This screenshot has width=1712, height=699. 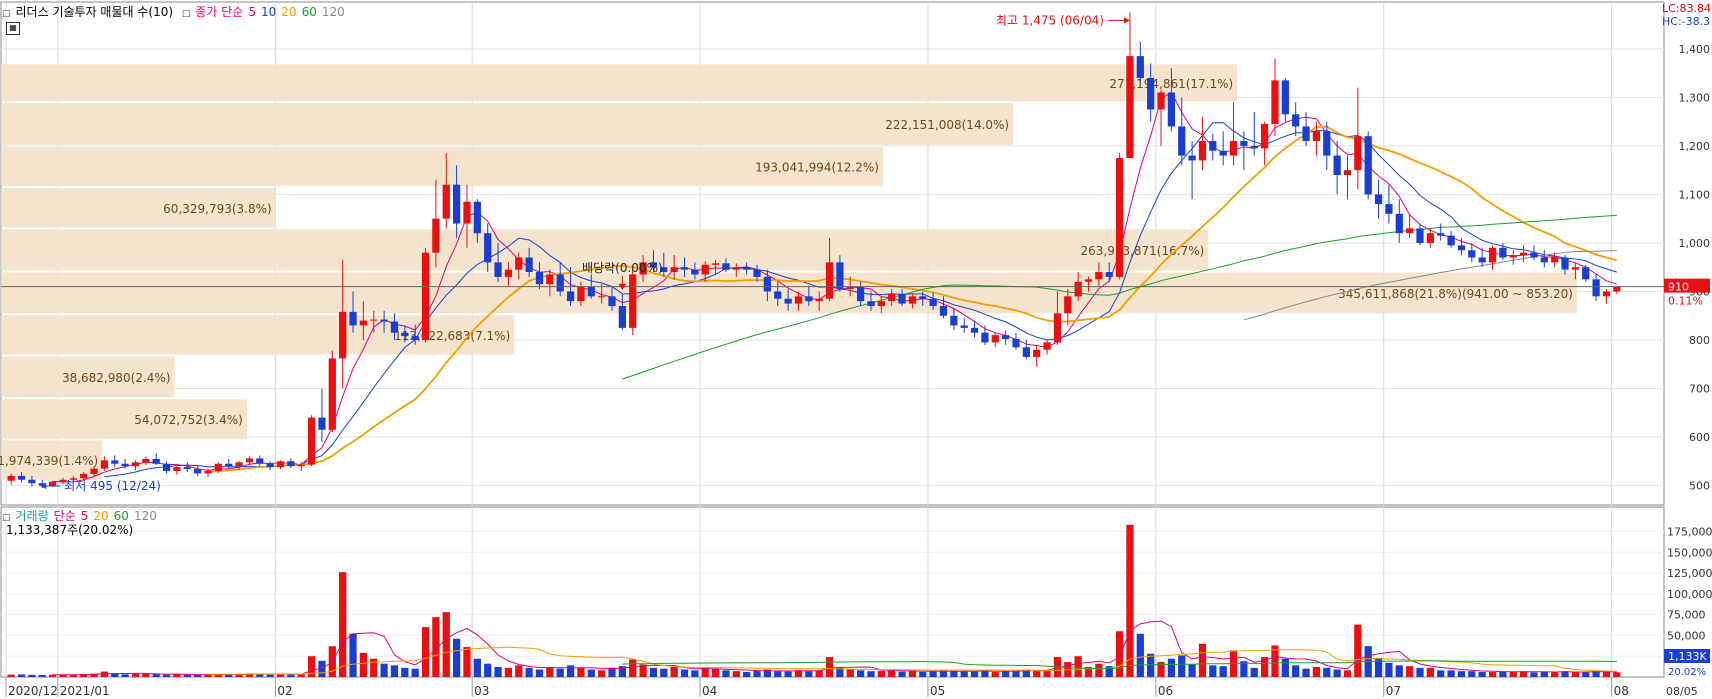 What do you see at coordinates (1455, 294) in the screenshot?
I see `volume-profile-label: 345,611,868(21.8%)(941.00 ~ 853.20)` at bounding box center [1455, 294].